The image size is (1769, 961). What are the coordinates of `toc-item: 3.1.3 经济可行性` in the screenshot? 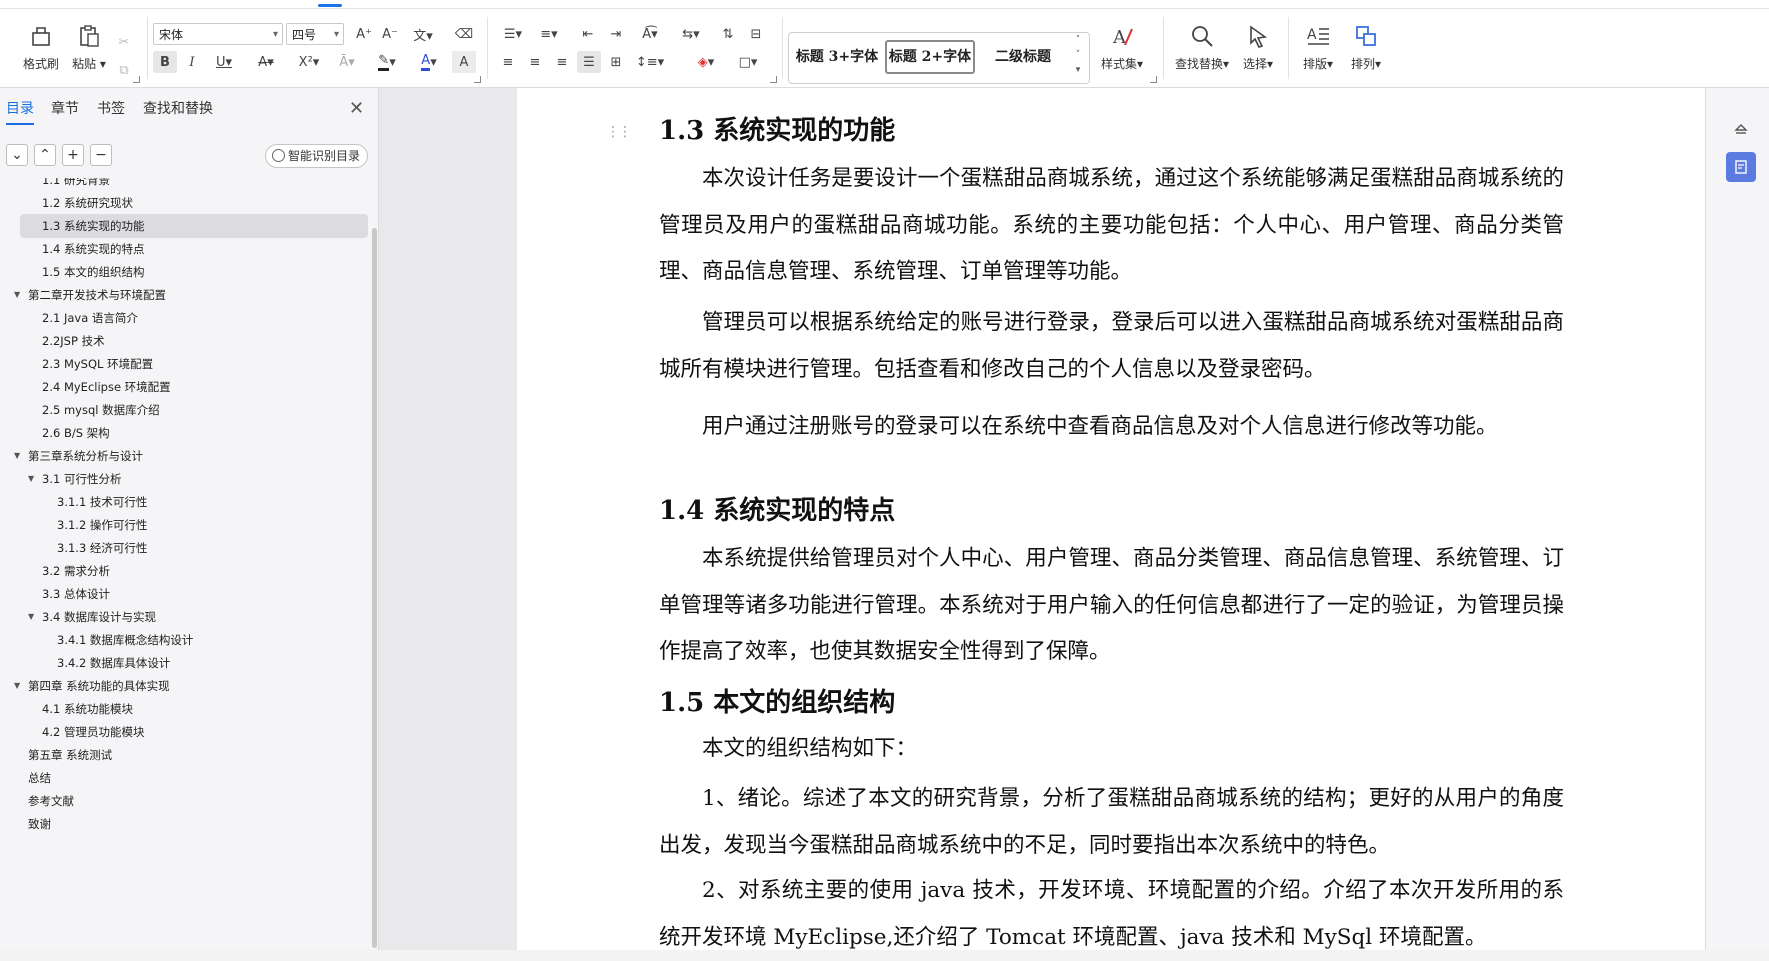 It's located at (194, 548).